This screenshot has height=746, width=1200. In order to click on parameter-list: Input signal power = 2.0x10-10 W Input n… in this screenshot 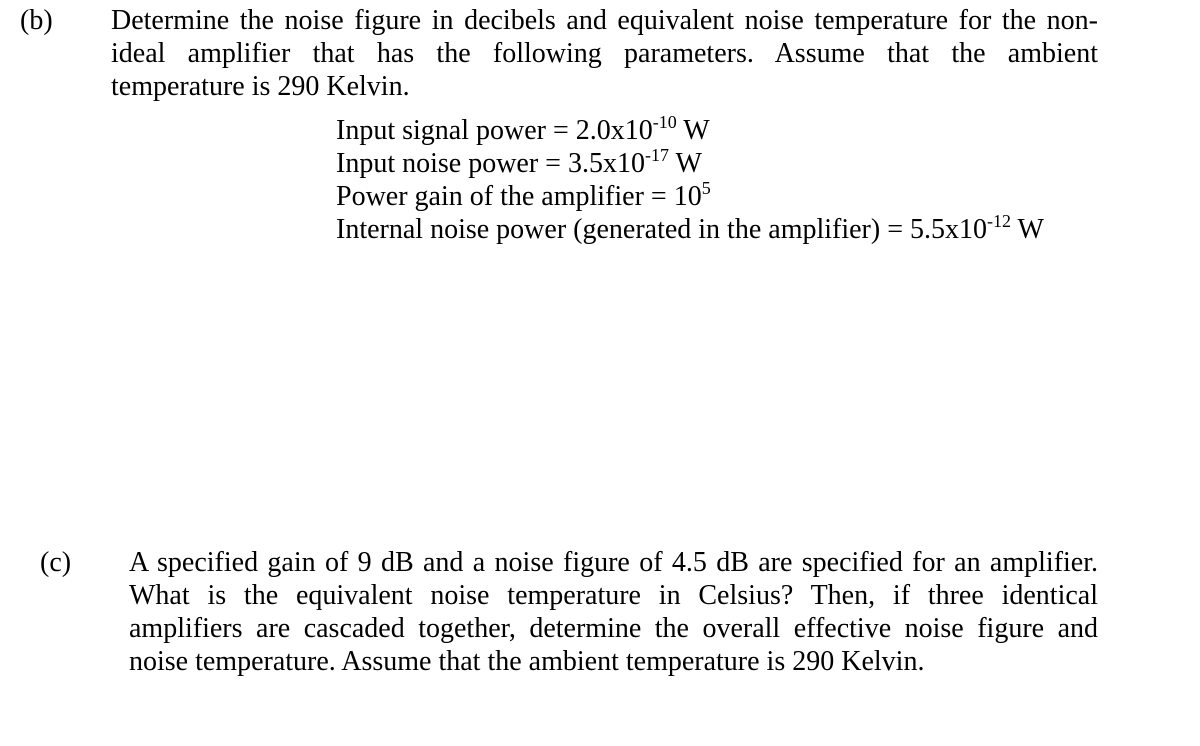, I will do `click(690, 179)`.